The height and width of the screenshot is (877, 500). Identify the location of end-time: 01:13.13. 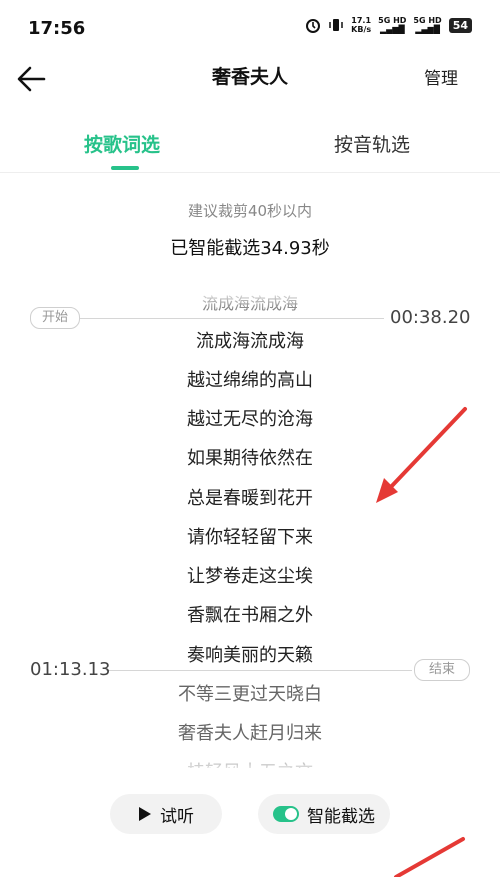
(70, 669).